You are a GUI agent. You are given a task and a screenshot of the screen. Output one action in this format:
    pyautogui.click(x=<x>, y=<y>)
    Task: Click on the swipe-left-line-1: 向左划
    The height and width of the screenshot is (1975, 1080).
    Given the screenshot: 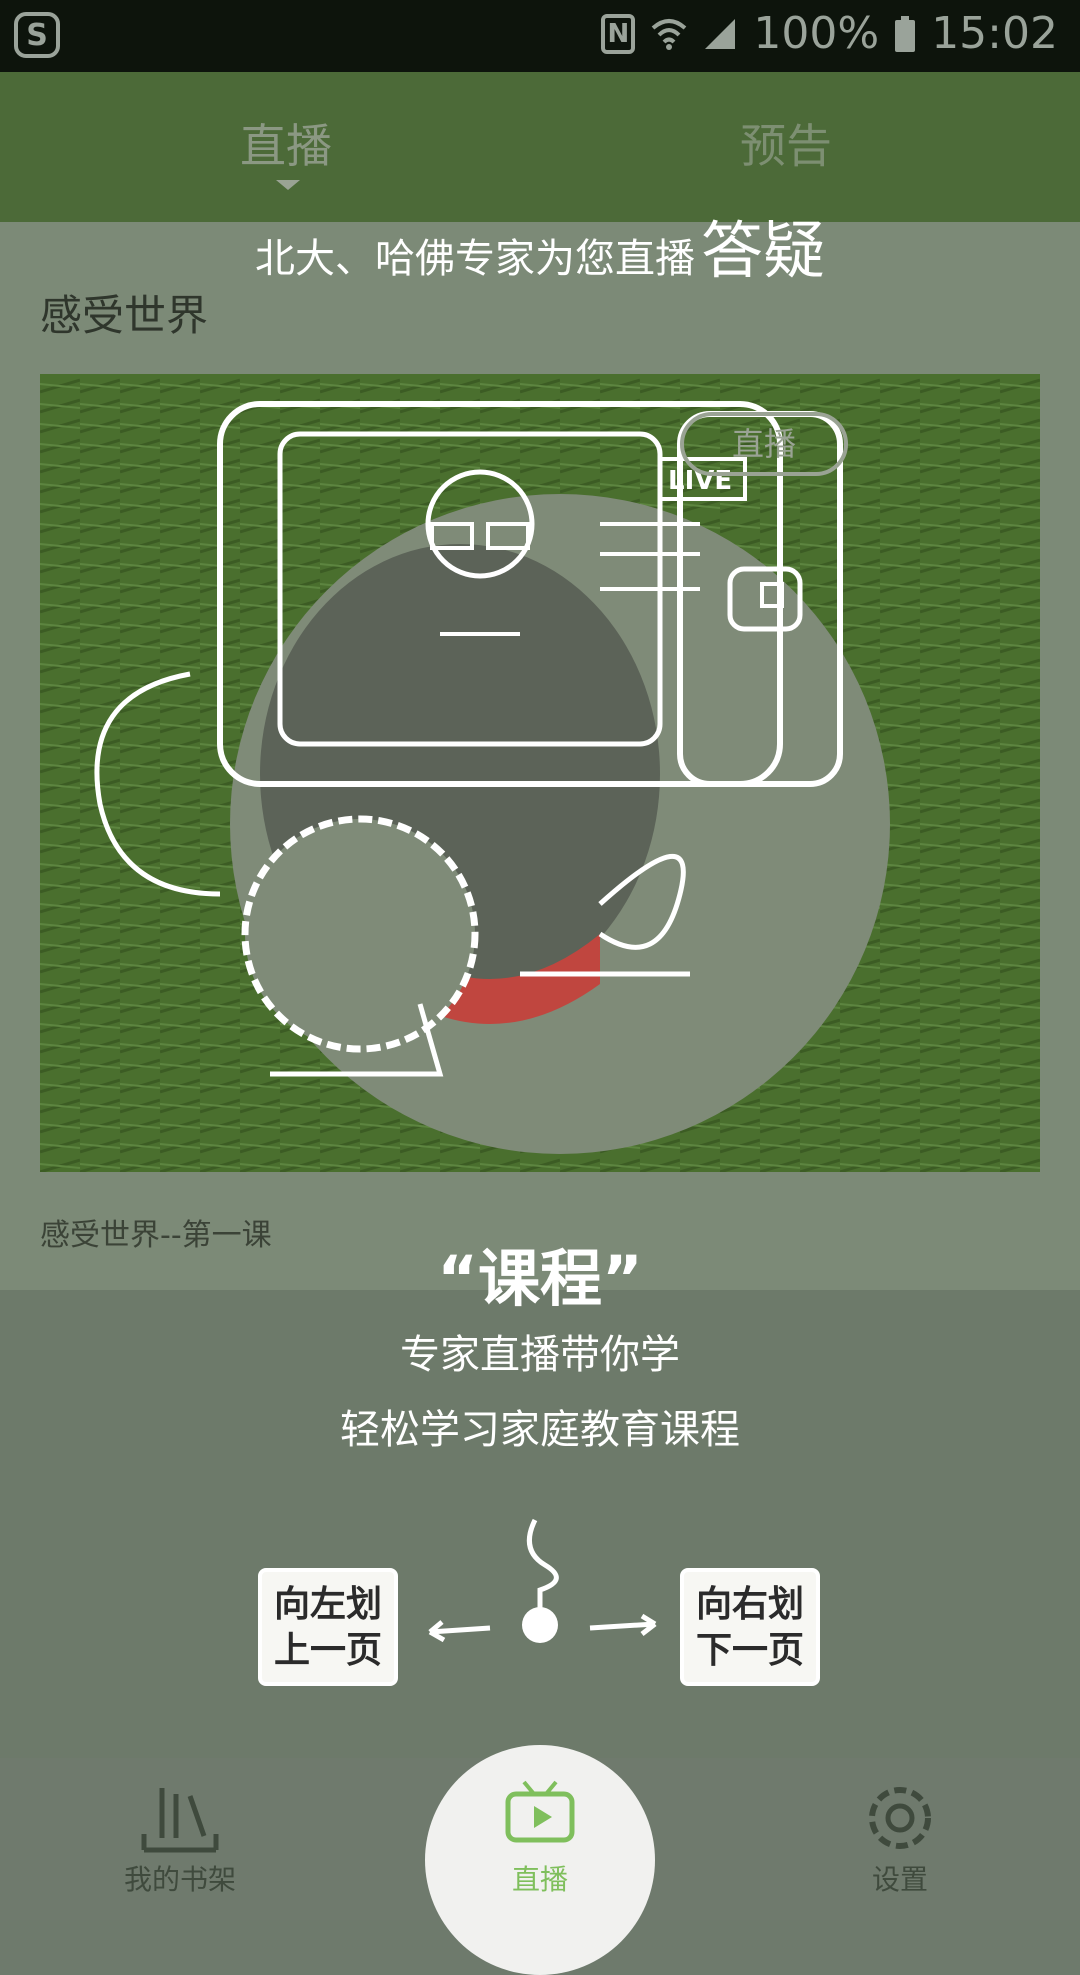 What is the action you would take?
    pyautogui.click(x=327, y=1604)
    